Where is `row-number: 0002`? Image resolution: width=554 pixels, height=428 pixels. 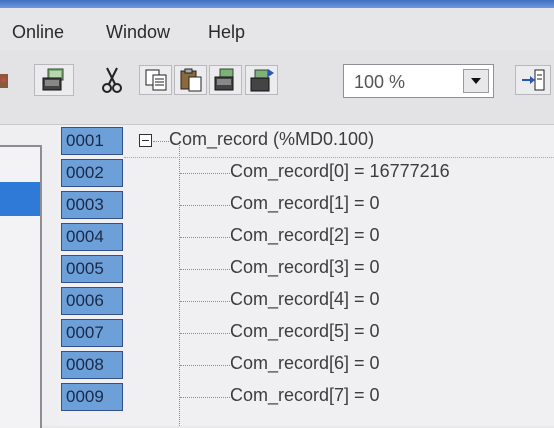 row-number: 0002 is located at coordinates (92, 173).